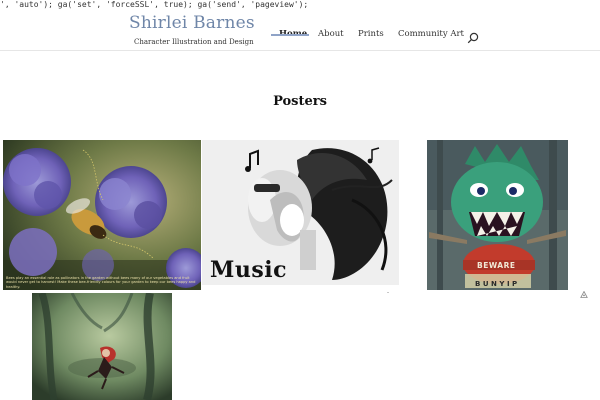 Image resolution: width=600 pixels, height=400 pixels. What do you see at coordinates (371, 34) in the screenshot?
I see `nav-item-prints: Prints` at bounding box center [371, 34].